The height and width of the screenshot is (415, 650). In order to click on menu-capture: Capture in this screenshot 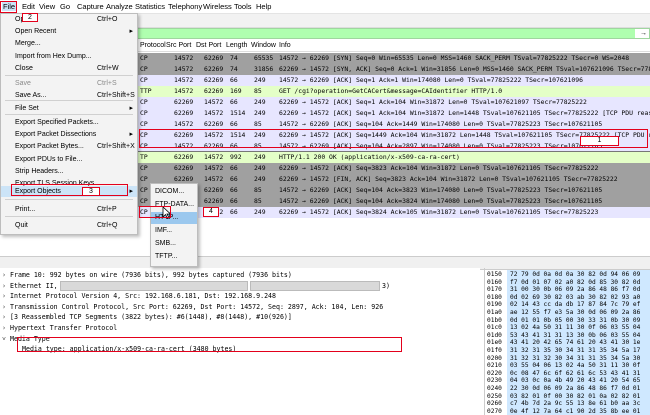, I will do `click(90, 6)`.